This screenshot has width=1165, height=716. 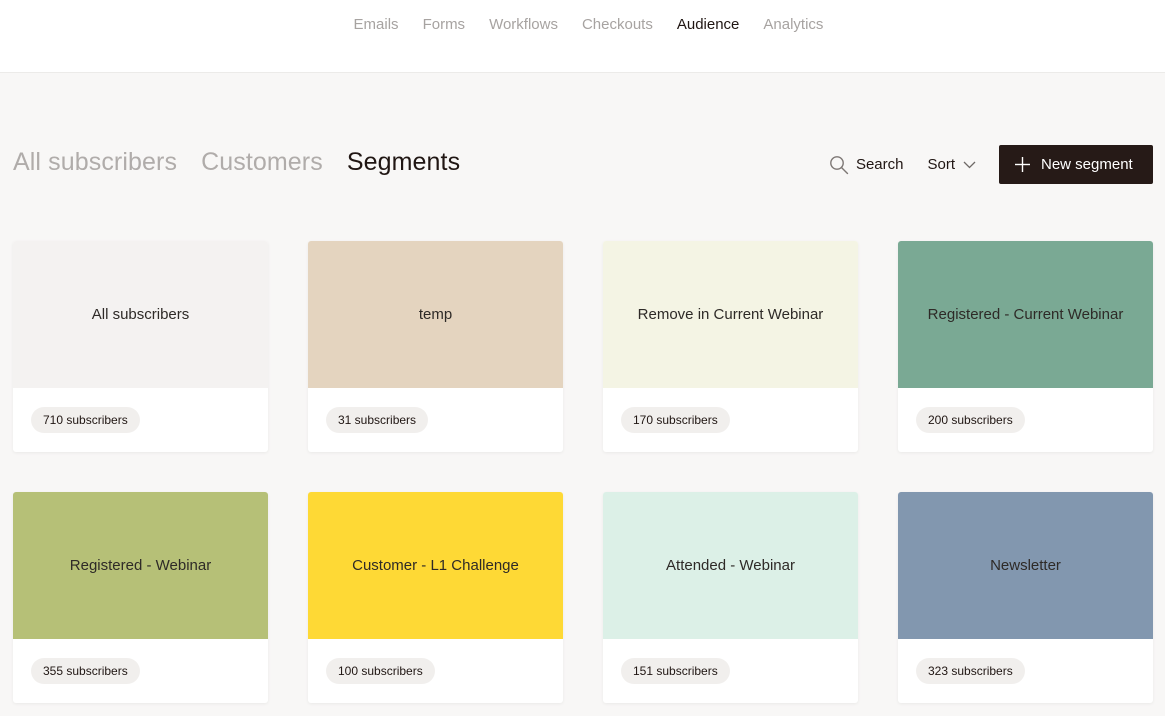 I want to click on segment-card-footer: 355 subscribers, so click(x=140, y=671).